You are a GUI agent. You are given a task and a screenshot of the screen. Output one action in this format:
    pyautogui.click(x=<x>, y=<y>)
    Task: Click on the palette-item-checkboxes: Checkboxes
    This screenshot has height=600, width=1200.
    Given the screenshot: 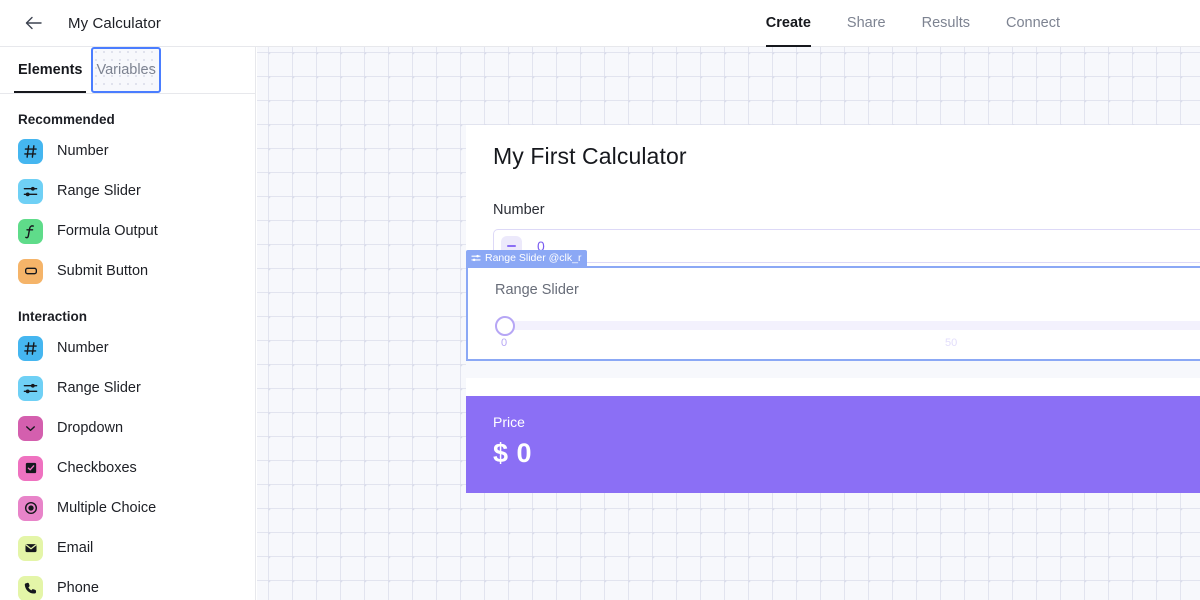 What is the action you would take?
    pyautogui.click(x=127, y=468)
    